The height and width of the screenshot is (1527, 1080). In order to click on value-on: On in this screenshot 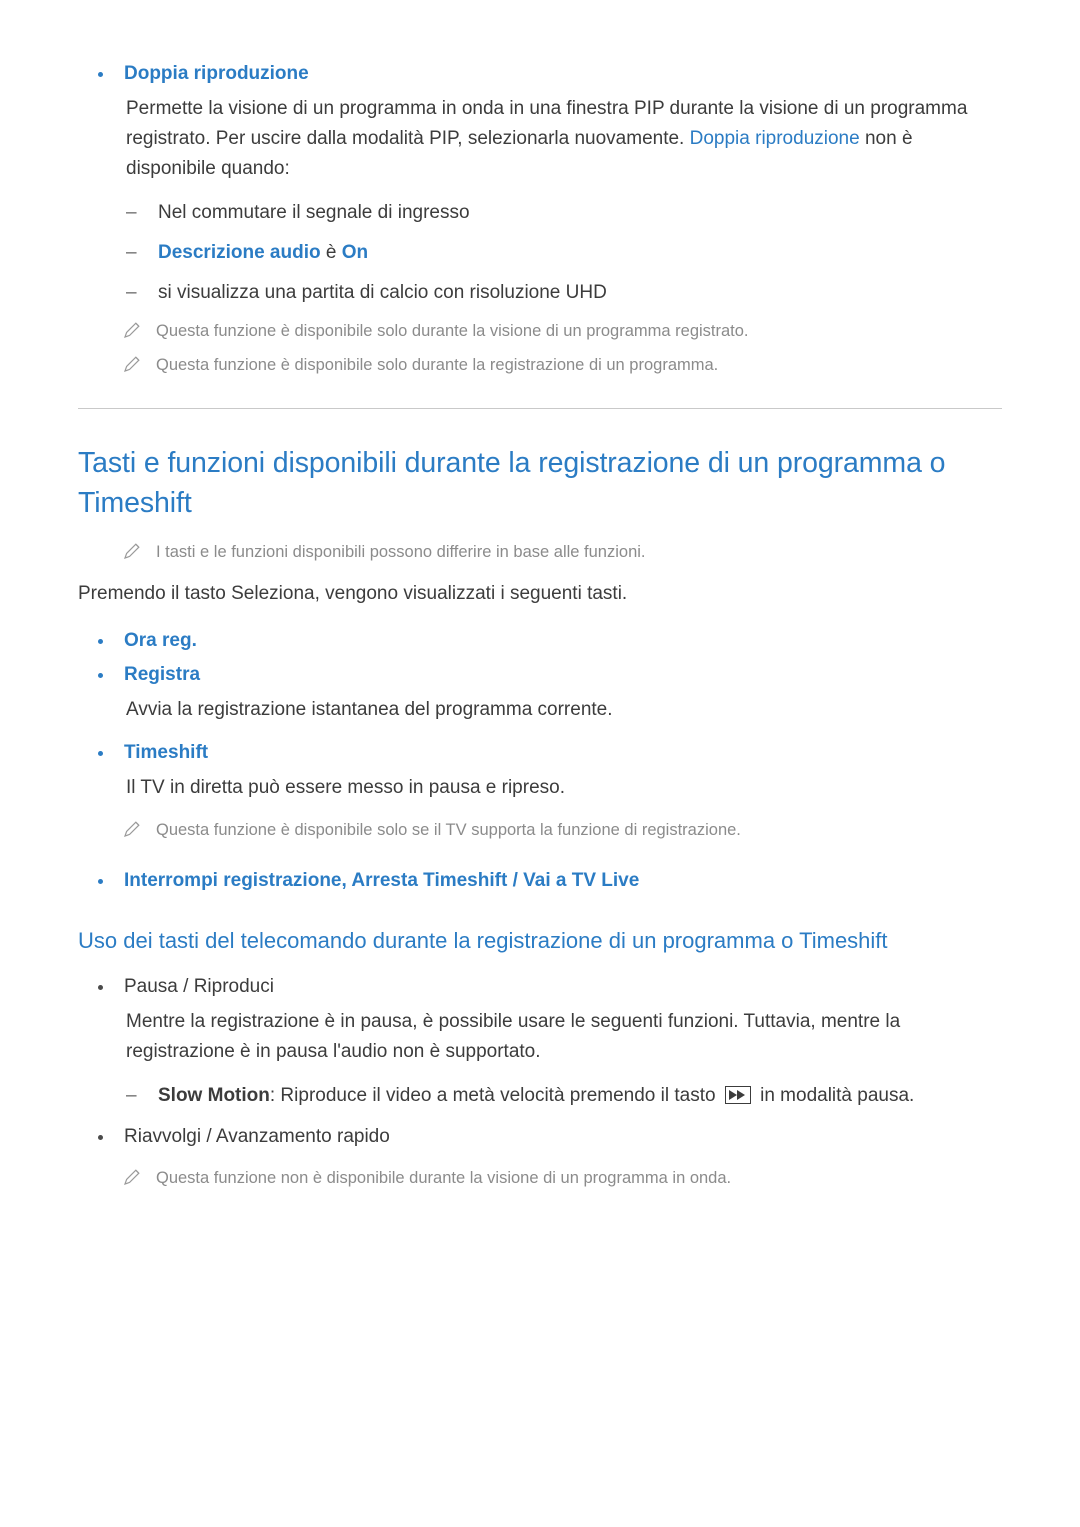, I will do `click(355, 252)`.